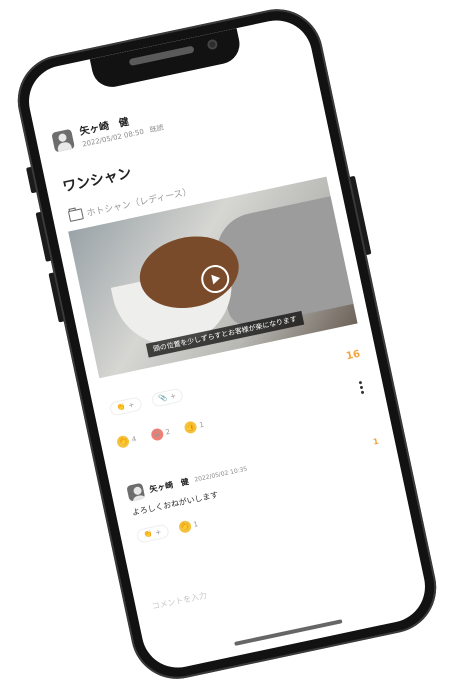  I want to click on paperclip-icon: 📎, so click(163, 398).